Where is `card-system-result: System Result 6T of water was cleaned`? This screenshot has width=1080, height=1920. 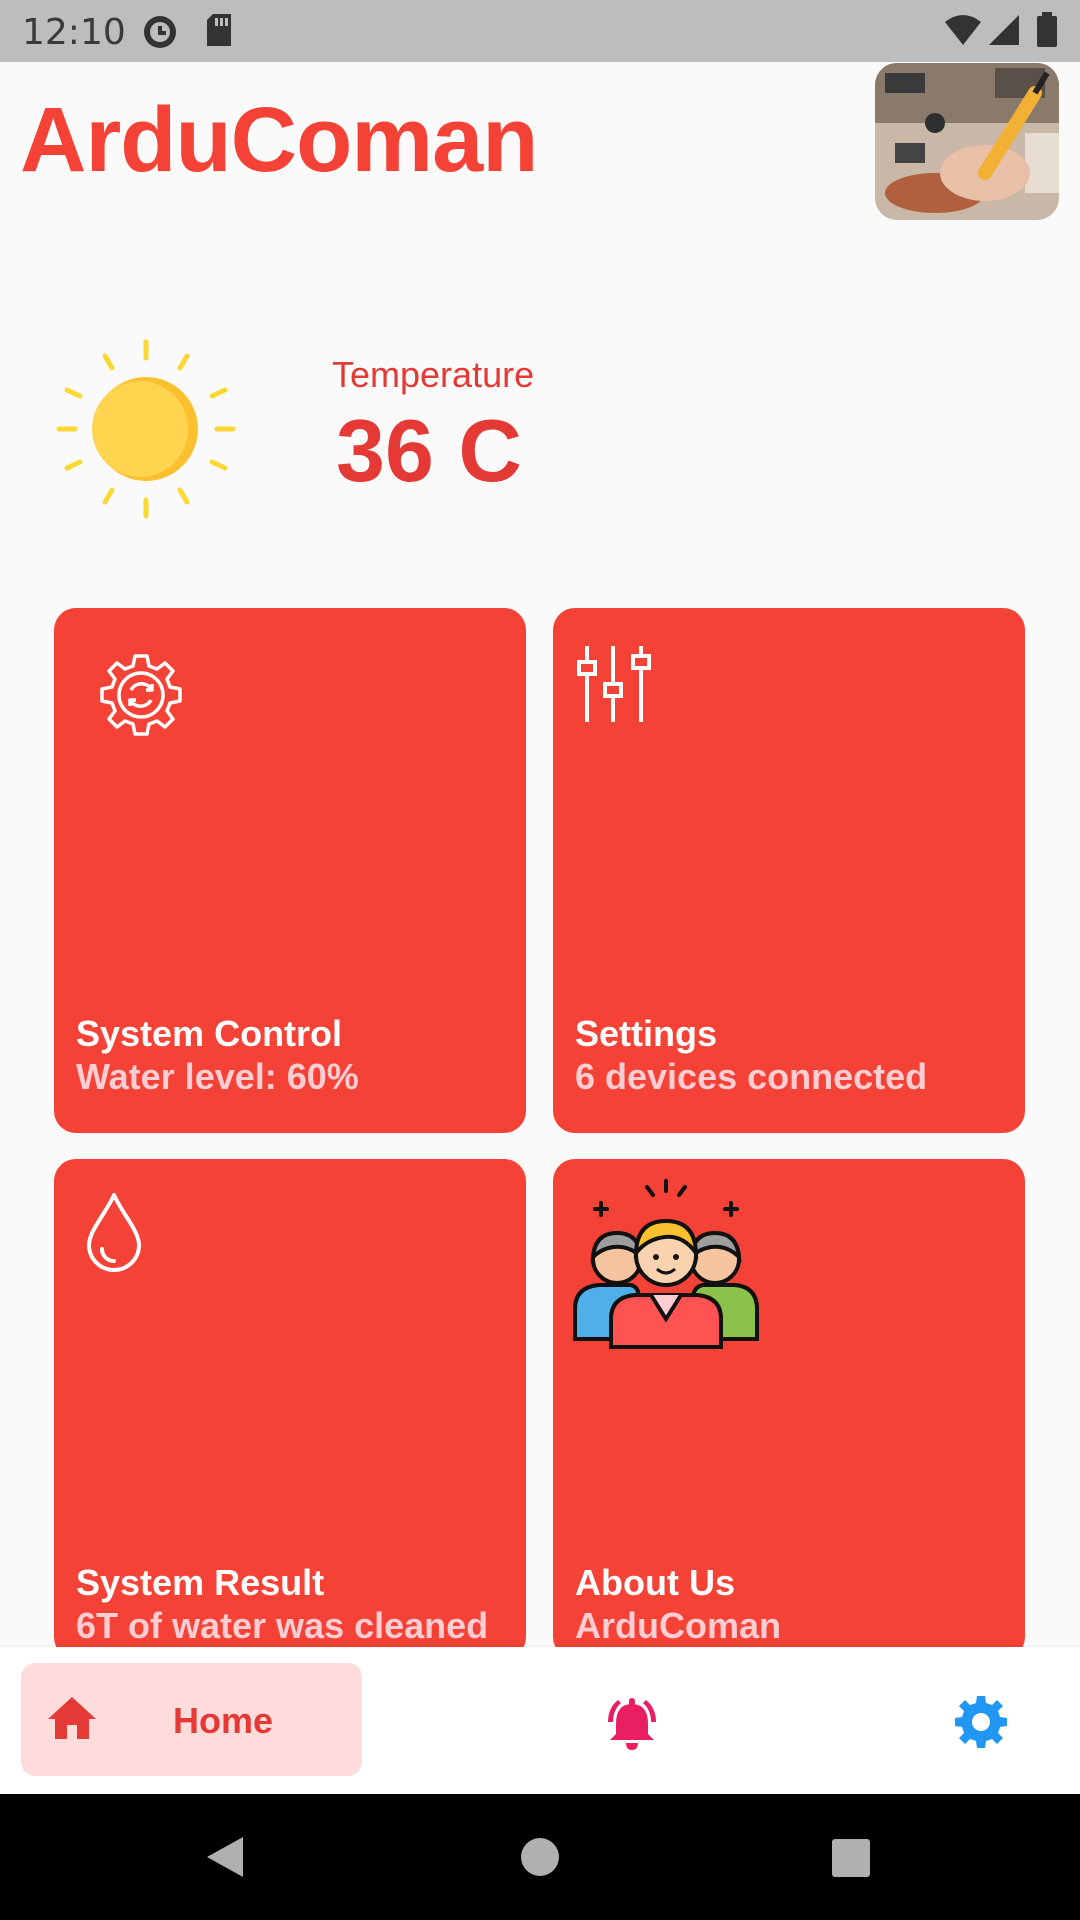 card-system-result: System Result 6T of water was cleaned is located at coordinates (290, 1409).